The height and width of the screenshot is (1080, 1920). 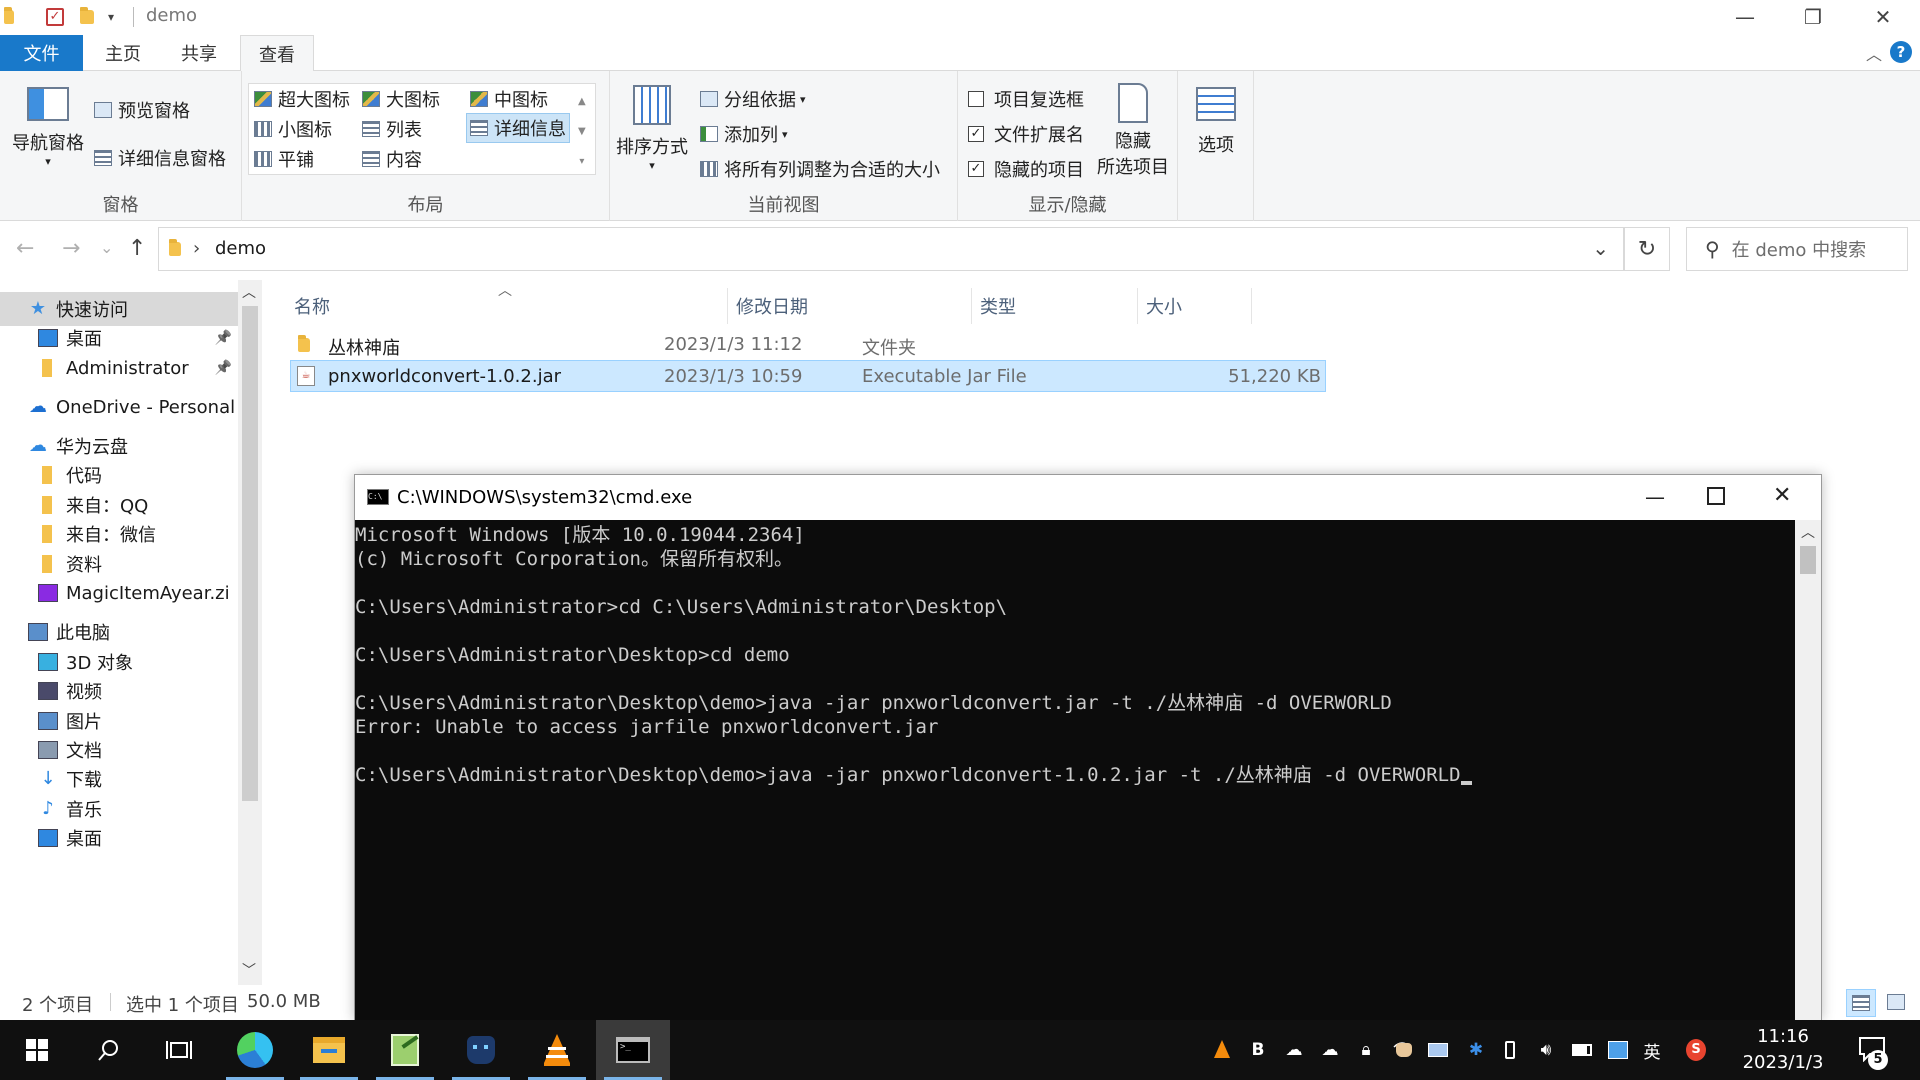 I want to click on sidebar-item: 视频, so click(x=119, y=691).